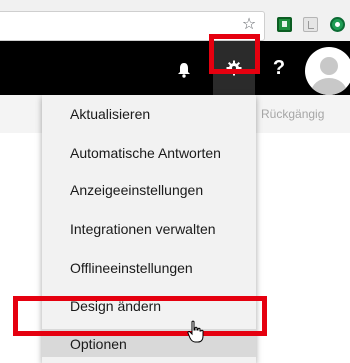  Describe the element at coordinates (195, 331) in the screenshot. I see `hand-cursor-icon` at that location.